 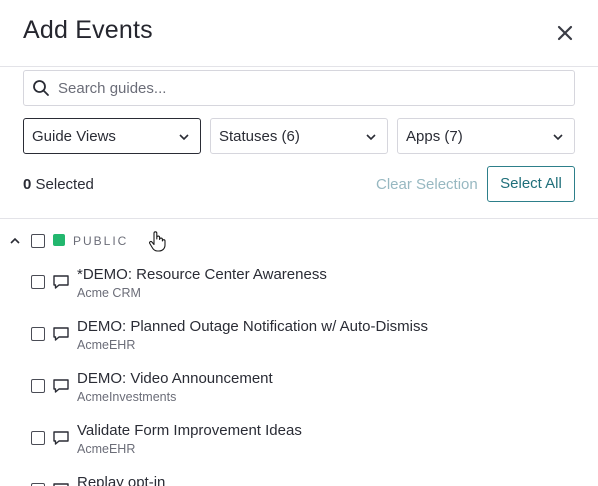 I want to click on clear-selection-button: Clear Selection, so click(x=427, y=184).